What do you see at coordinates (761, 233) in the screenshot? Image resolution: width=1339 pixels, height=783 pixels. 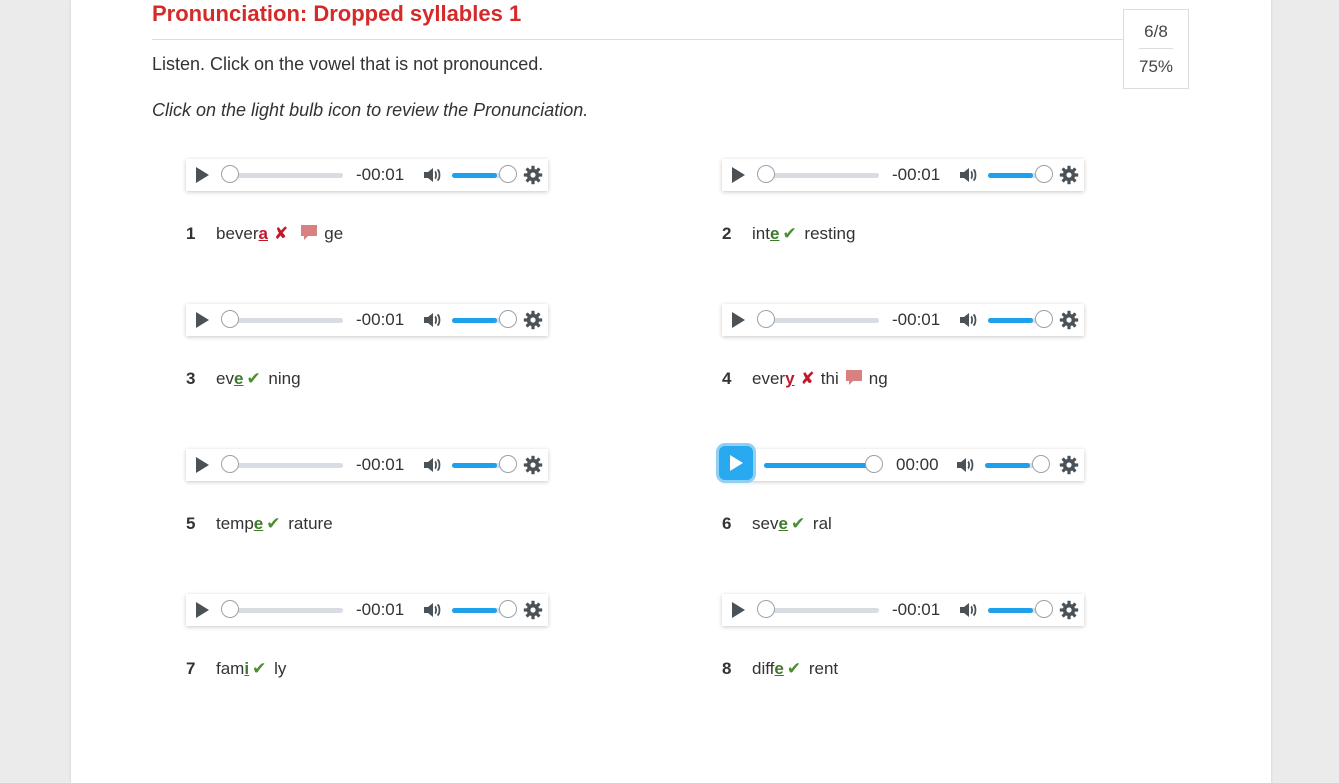 I see `word-prefix: int` at bounding box center [761, 233].